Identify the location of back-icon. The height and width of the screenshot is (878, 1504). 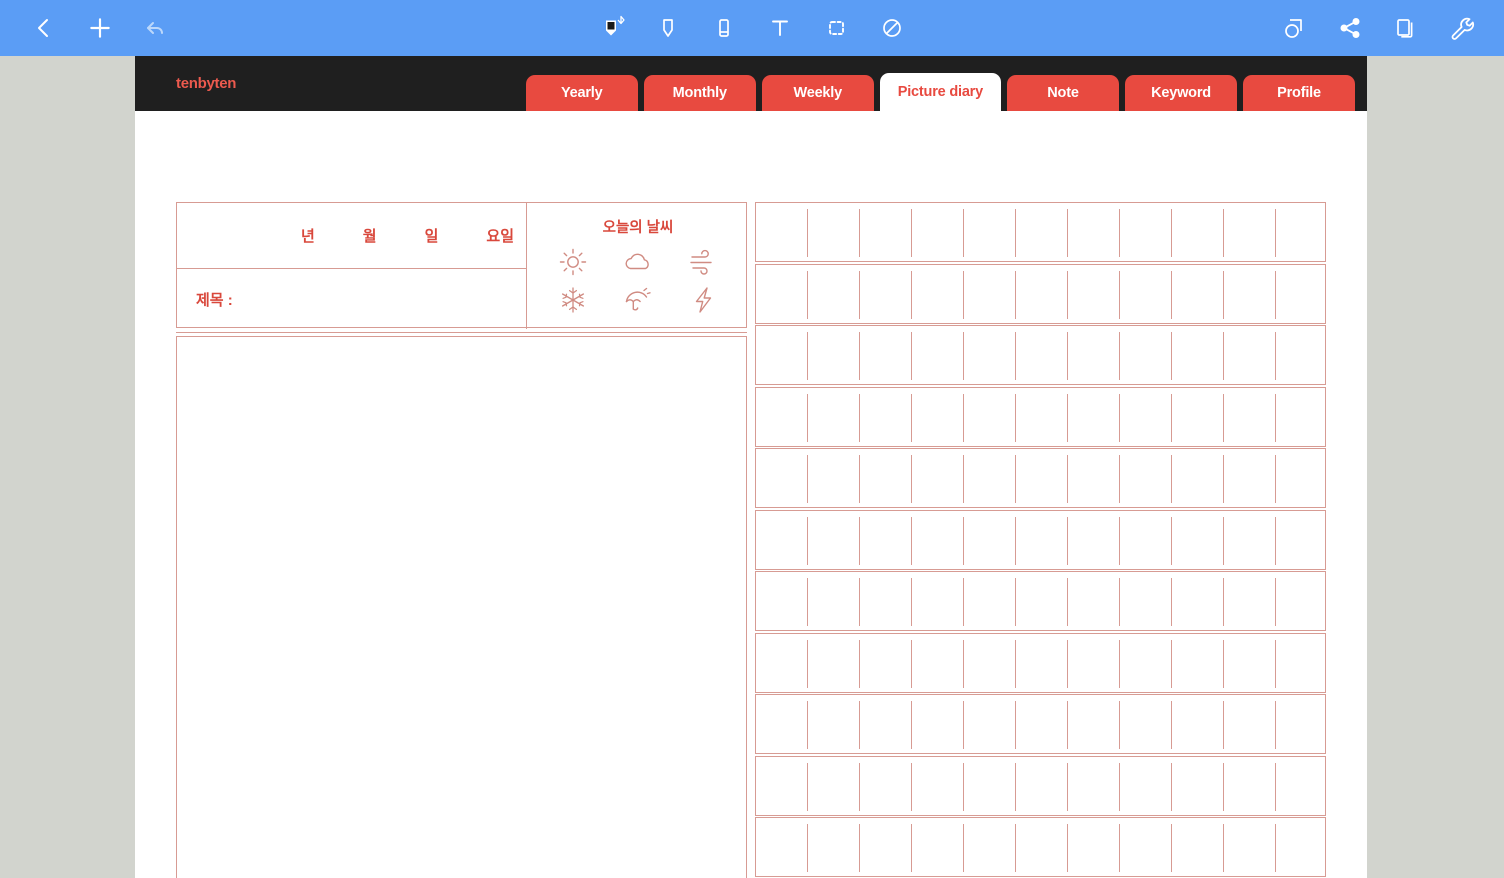
(44, 28).